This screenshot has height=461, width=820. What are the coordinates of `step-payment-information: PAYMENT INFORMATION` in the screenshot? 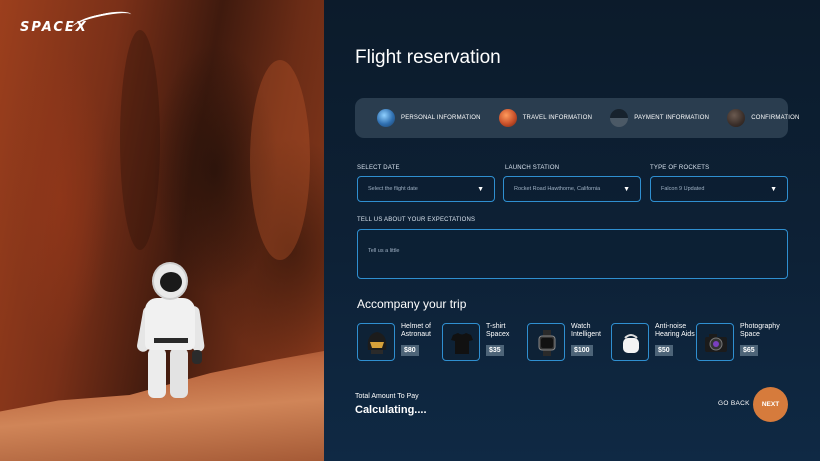 It's located at (659, 118).